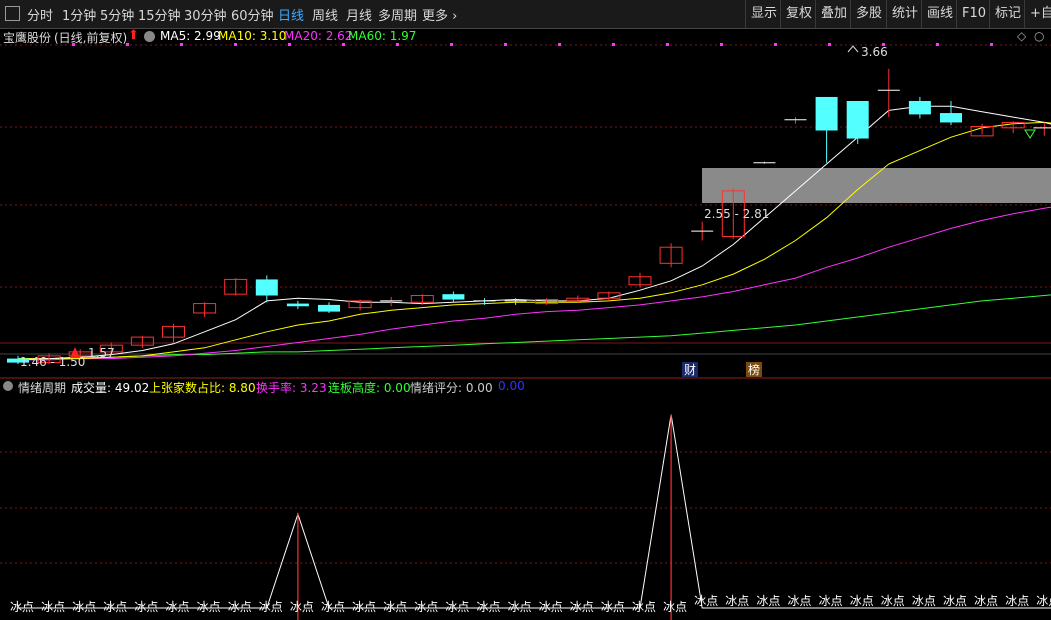  Describe the element at coordinates (110, 388) in the screenshot. I see `volume-value: 成交量: 49.02` at that location.